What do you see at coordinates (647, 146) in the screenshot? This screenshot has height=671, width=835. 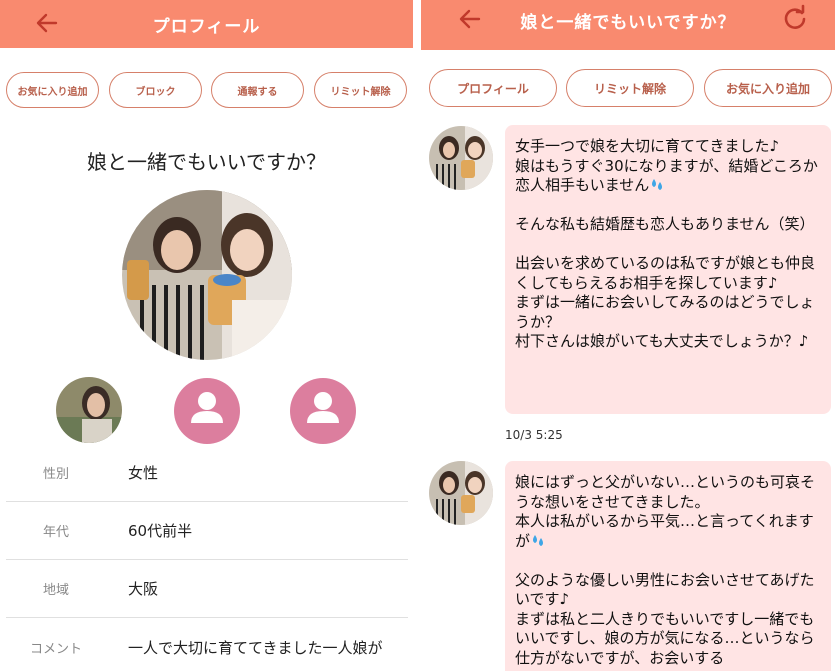 I see `message-line: 女手一つで娘を大切に育ててきました♪` at bounding box center [647, 146].